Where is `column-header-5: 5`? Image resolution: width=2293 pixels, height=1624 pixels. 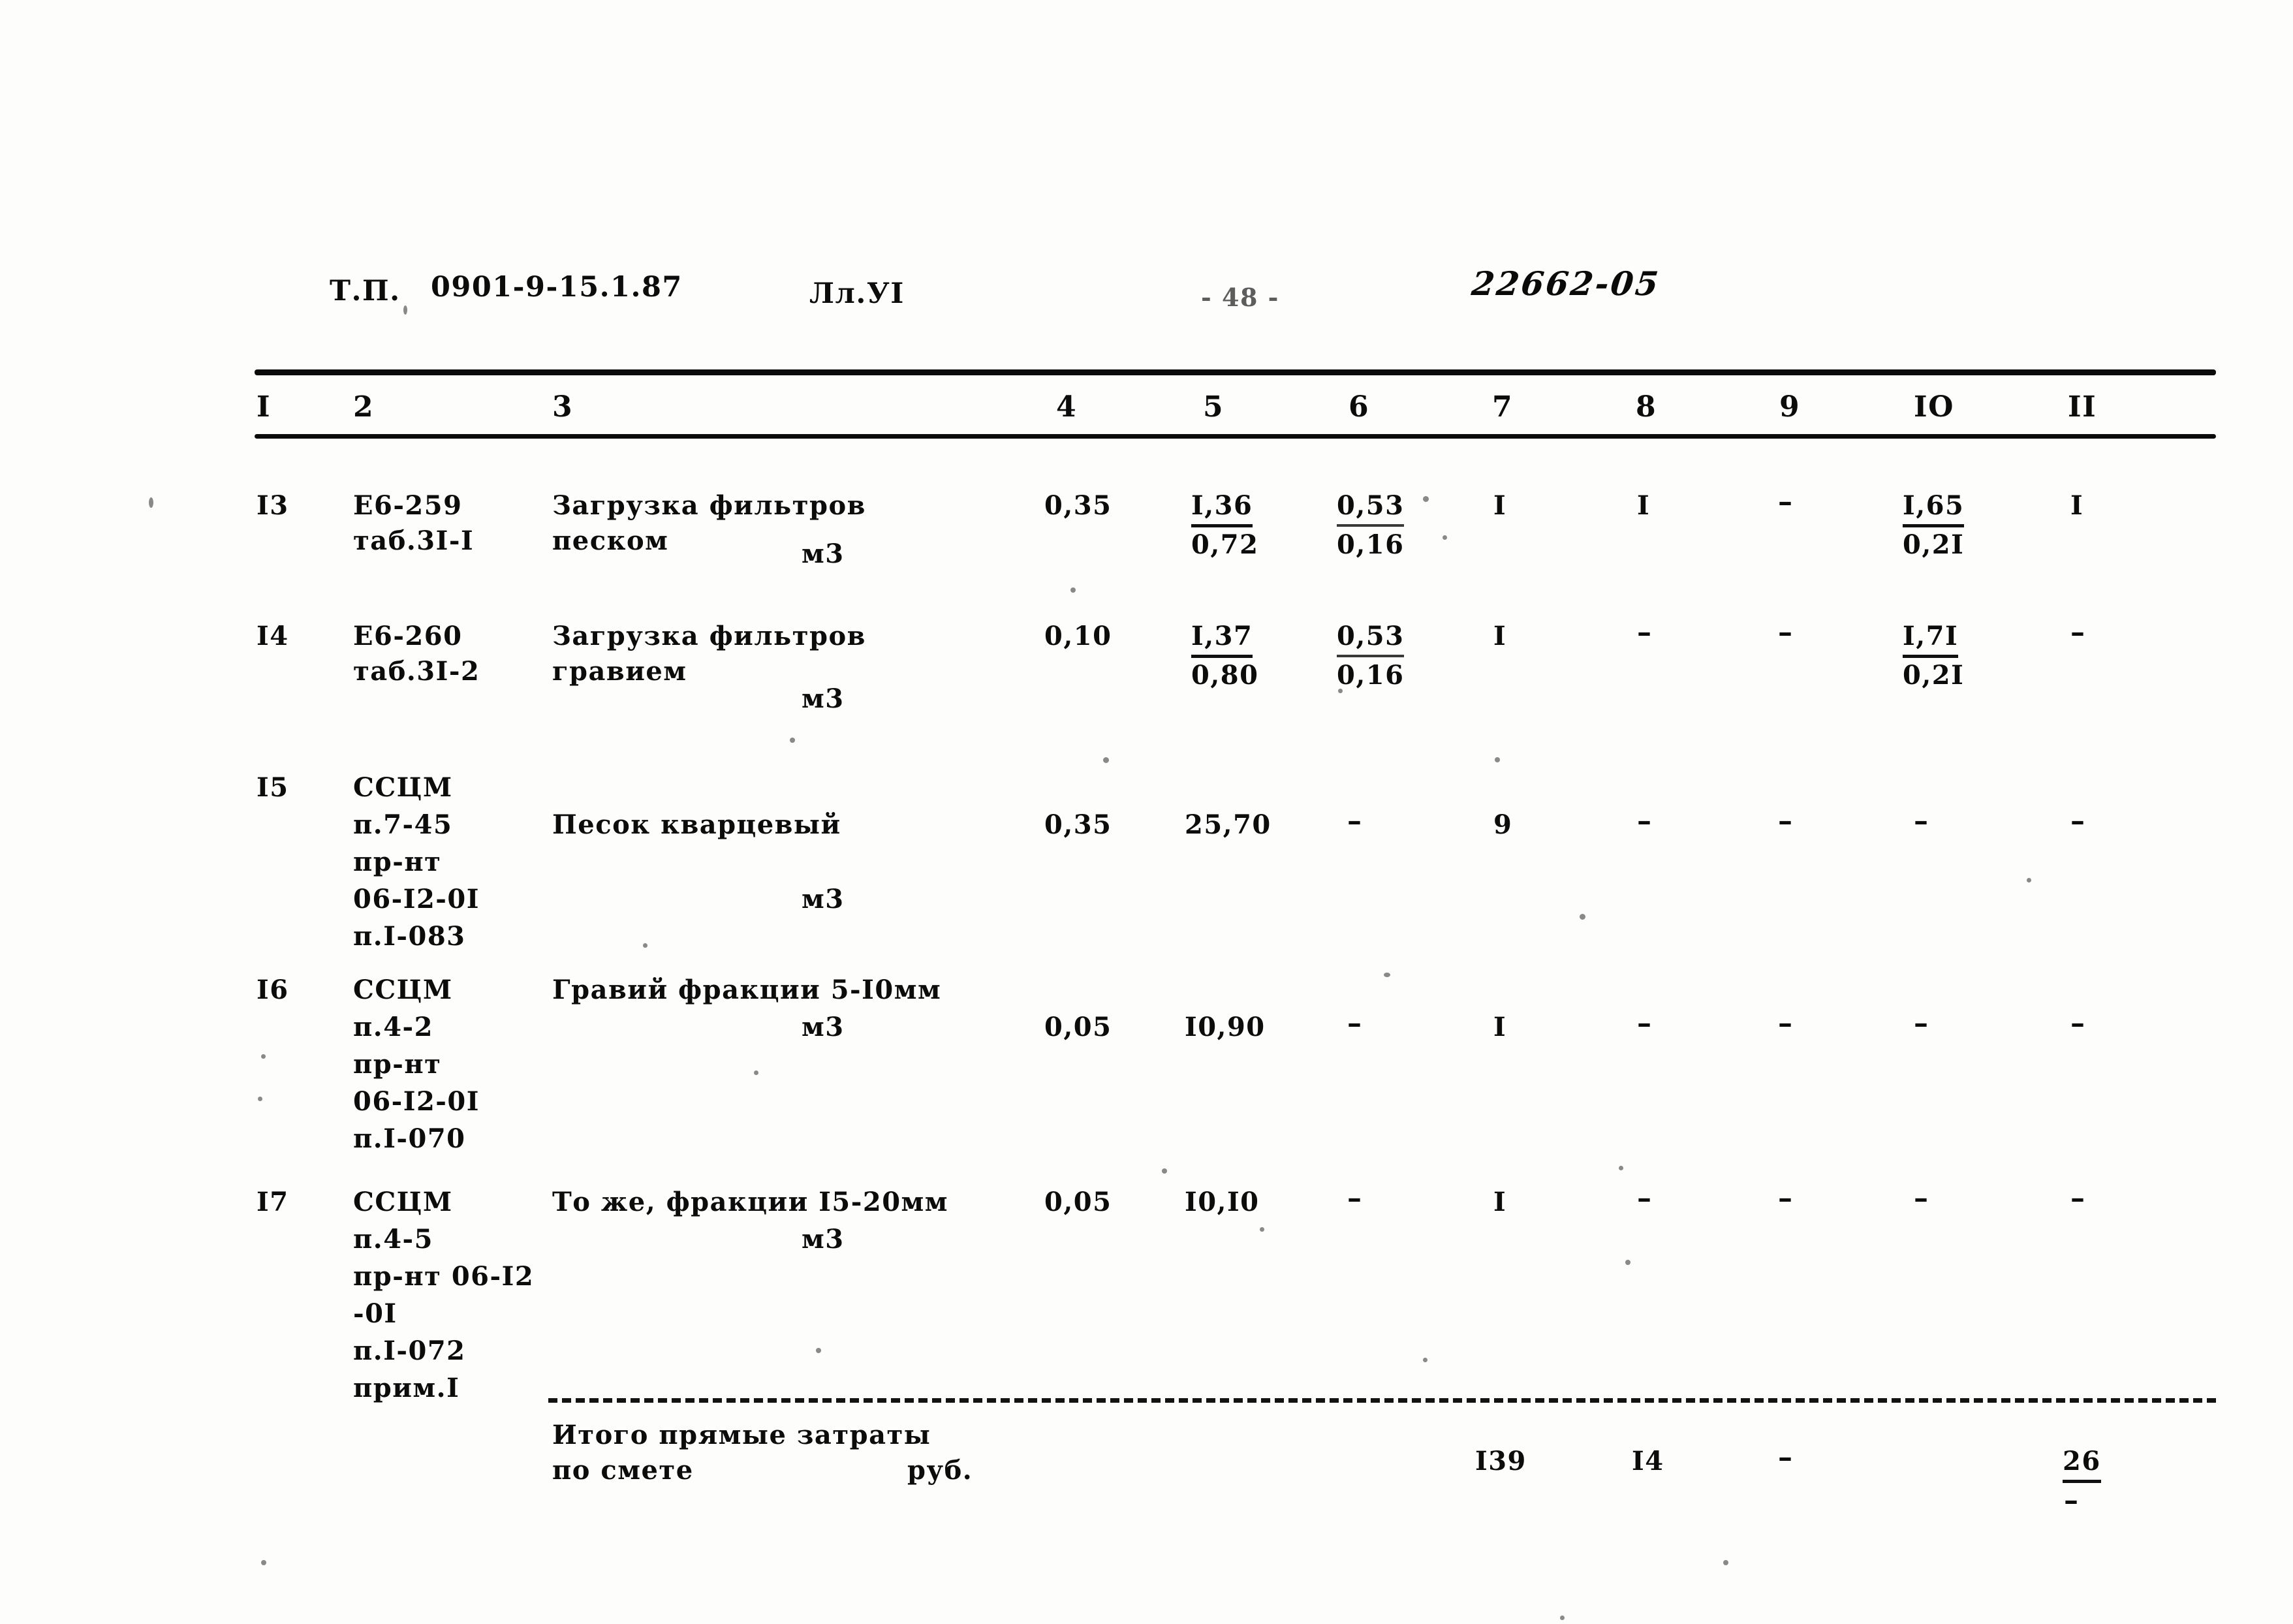
column-header-5: 5 is located at coordinates (1213, 407).